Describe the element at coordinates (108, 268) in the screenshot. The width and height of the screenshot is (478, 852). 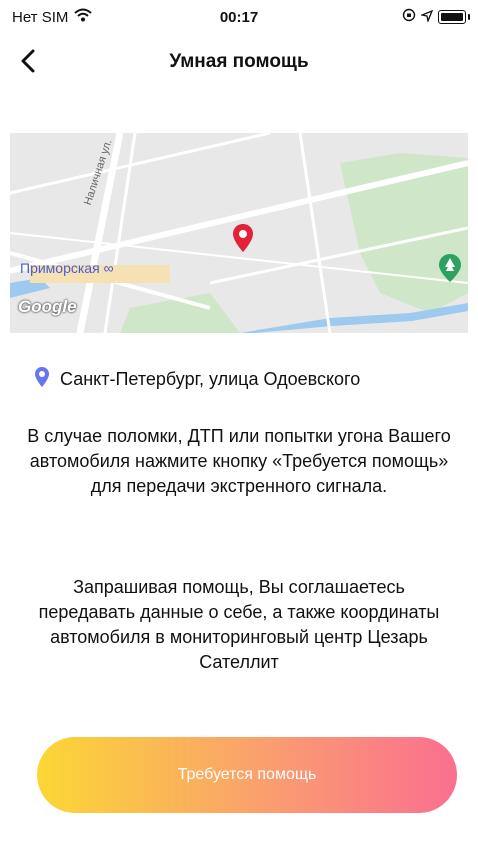
I see `metro-icon: ∞` at that location.